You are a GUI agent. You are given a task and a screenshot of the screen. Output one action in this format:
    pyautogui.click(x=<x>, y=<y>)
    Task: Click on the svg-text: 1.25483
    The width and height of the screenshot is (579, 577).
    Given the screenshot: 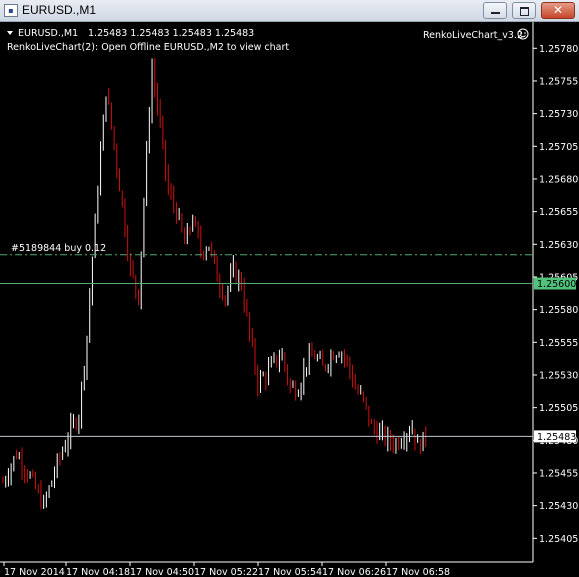 What is the action you would take?
    pyautogui.click(x=556, y=437)
    